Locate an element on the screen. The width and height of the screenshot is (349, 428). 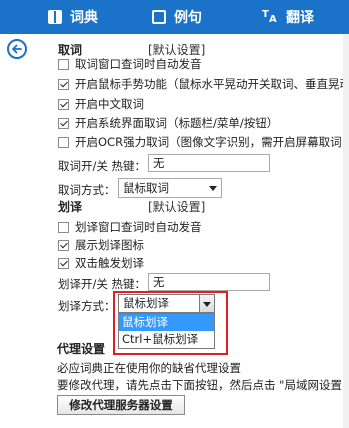
arrow-left-icon is located at coordinates (17, 49).